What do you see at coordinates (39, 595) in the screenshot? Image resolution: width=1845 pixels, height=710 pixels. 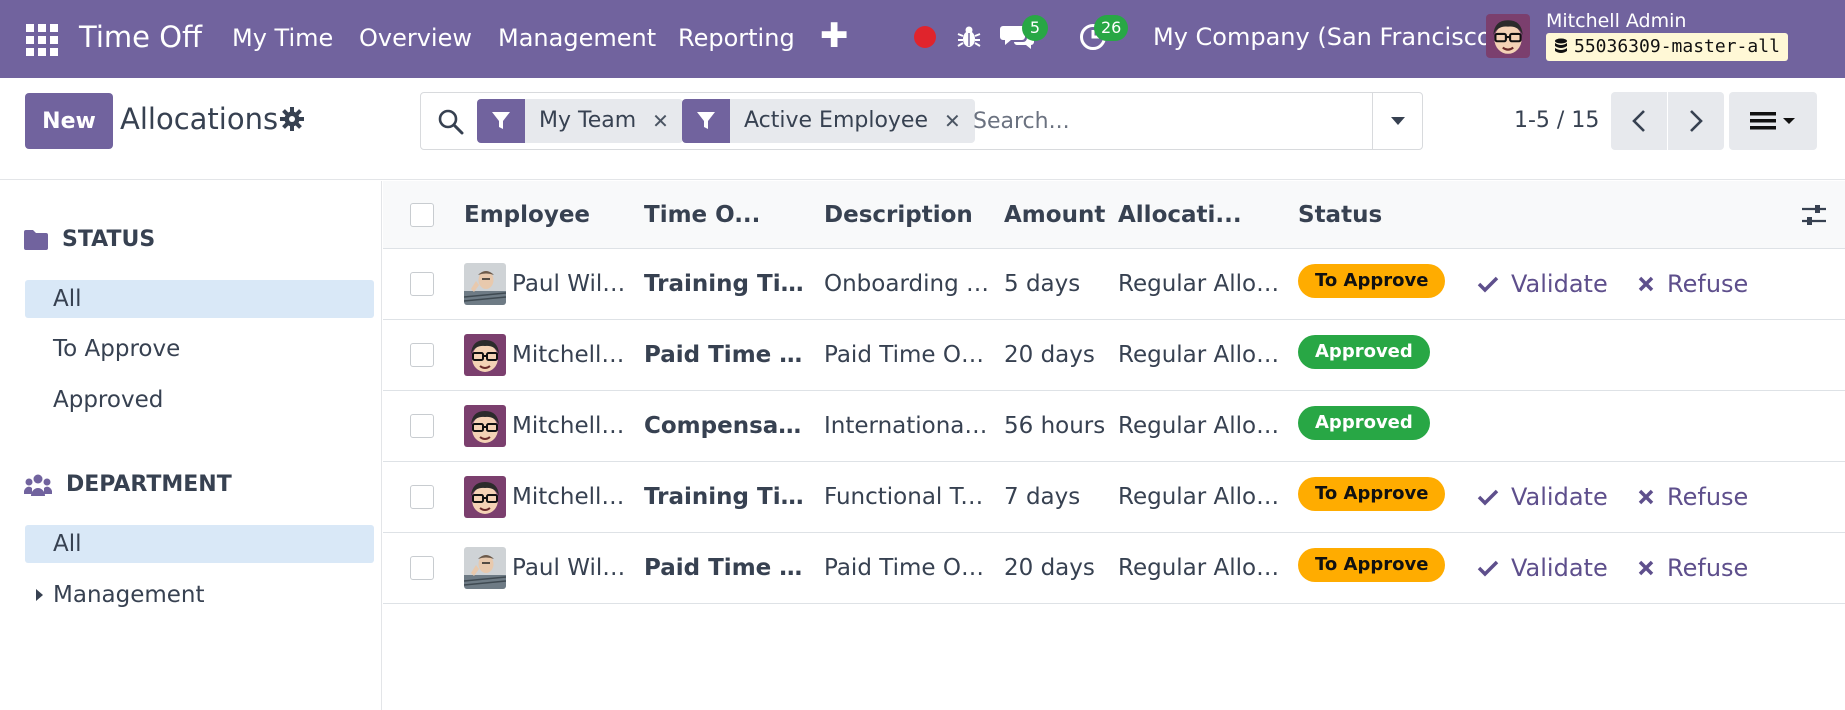 I see `caret-right-icon` at bounding box center [39, 595].